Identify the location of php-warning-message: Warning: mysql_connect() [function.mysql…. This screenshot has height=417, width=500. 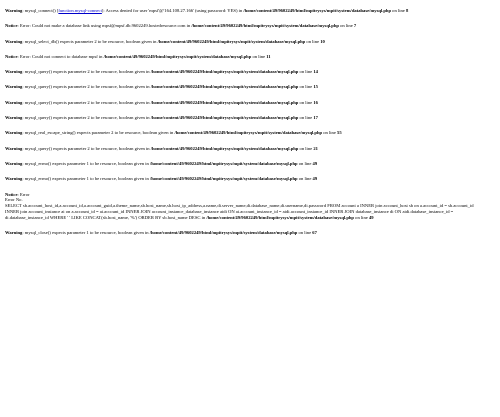
(207, 10).